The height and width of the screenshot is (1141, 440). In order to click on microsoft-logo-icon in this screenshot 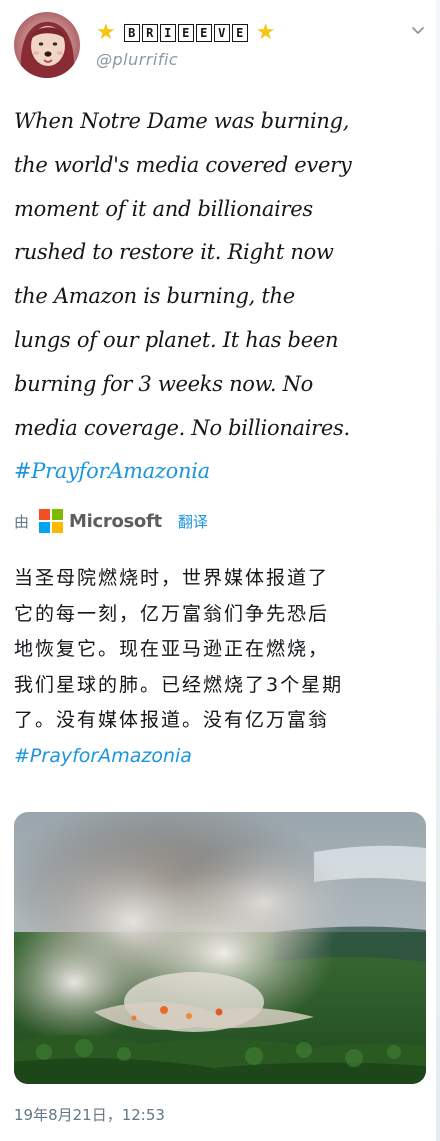, I will do `click(51, 521)`.